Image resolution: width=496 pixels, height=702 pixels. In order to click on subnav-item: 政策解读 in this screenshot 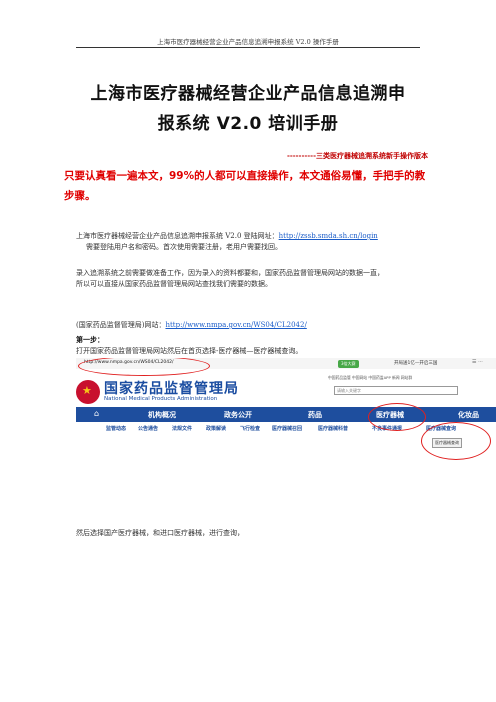, I will do `click(216, 428)`.